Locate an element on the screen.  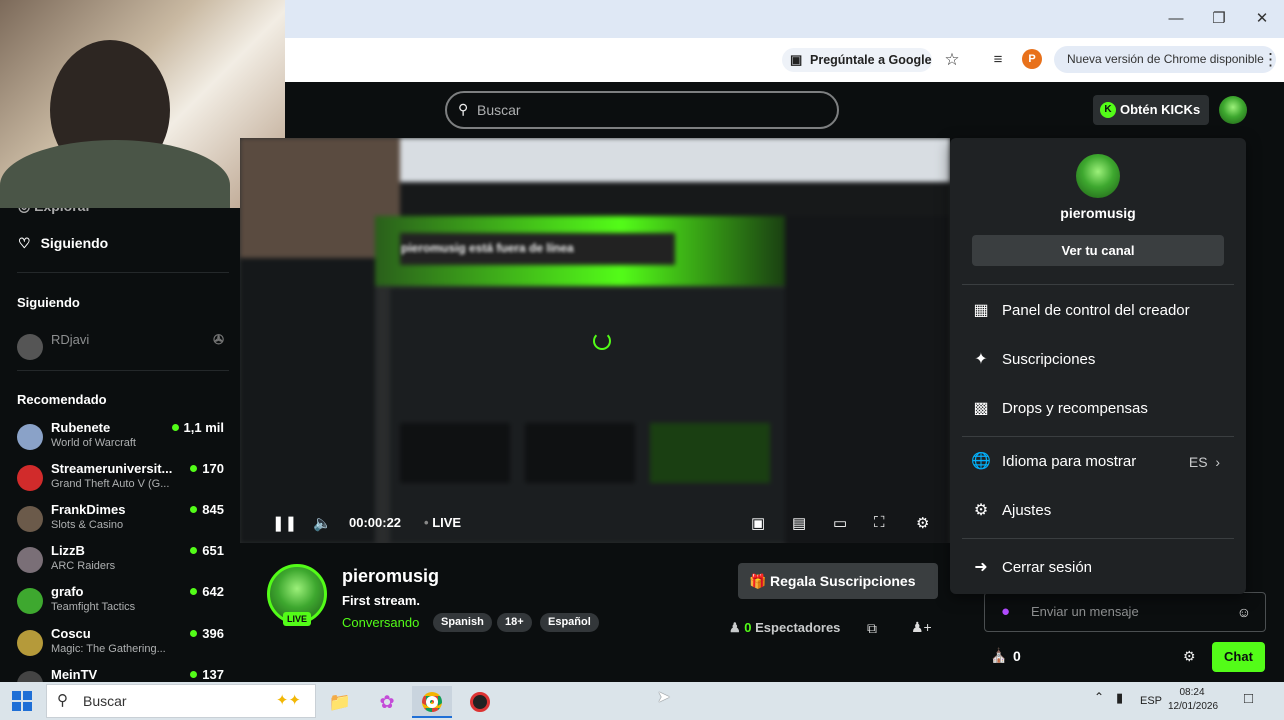
bookmark-star-icon: ☆ is located at coordinates (952, 60).